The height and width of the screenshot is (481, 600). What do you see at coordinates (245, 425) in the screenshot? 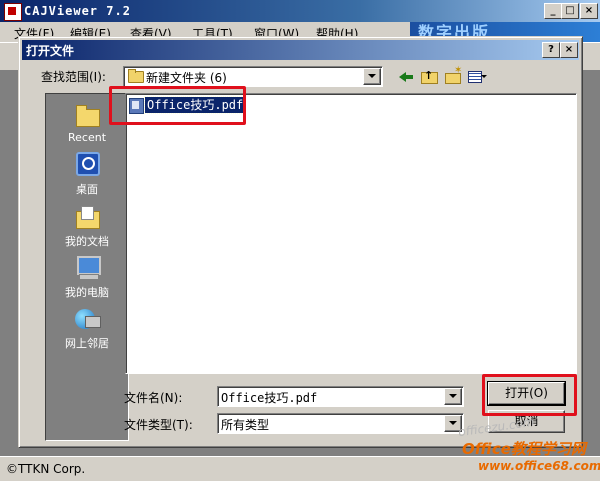
I see `file-type-value: 所有类型` at bounding box center [245, 425].